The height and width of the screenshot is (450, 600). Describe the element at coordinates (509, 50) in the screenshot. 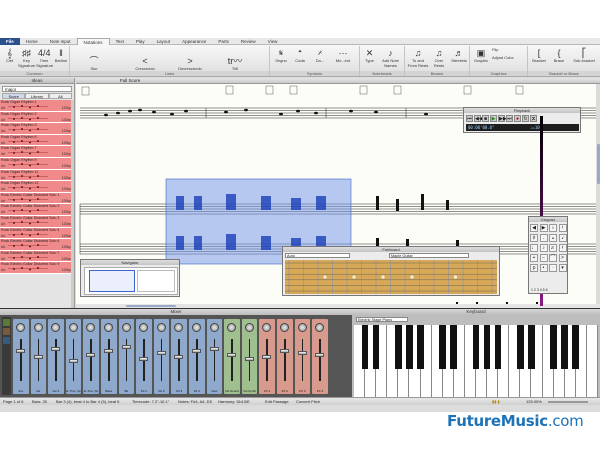

I see `flip-button: Flip` at that location.